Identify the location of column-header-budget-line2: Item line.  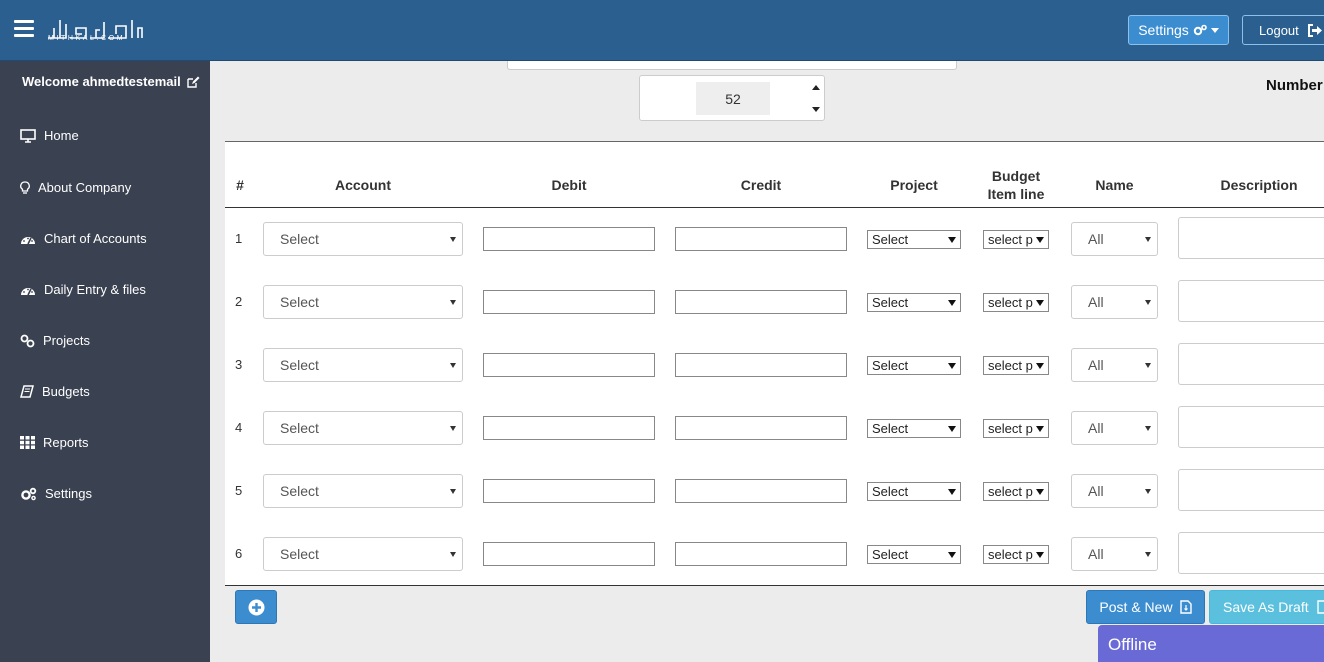
(1016, 194).